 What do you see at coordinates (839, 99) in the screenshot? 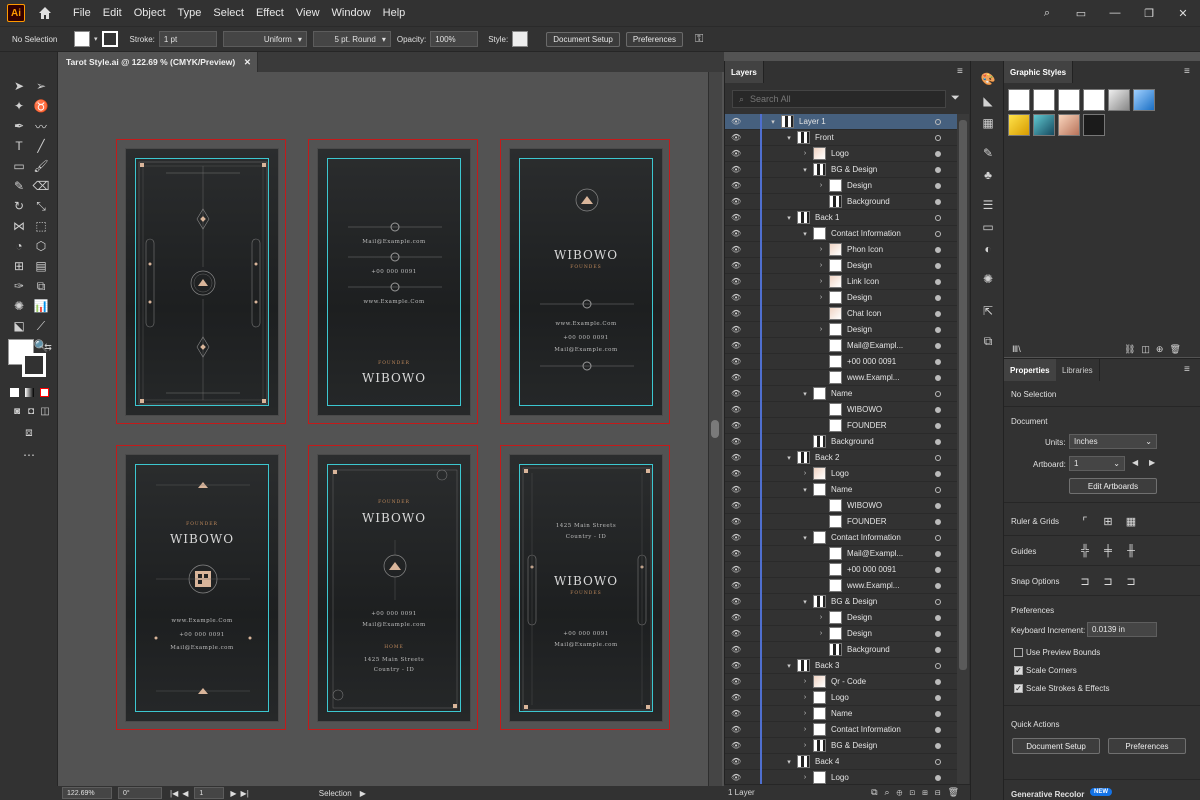
I see `layers-search-input: ⌕ Search All` at bounding box center [839, 99].